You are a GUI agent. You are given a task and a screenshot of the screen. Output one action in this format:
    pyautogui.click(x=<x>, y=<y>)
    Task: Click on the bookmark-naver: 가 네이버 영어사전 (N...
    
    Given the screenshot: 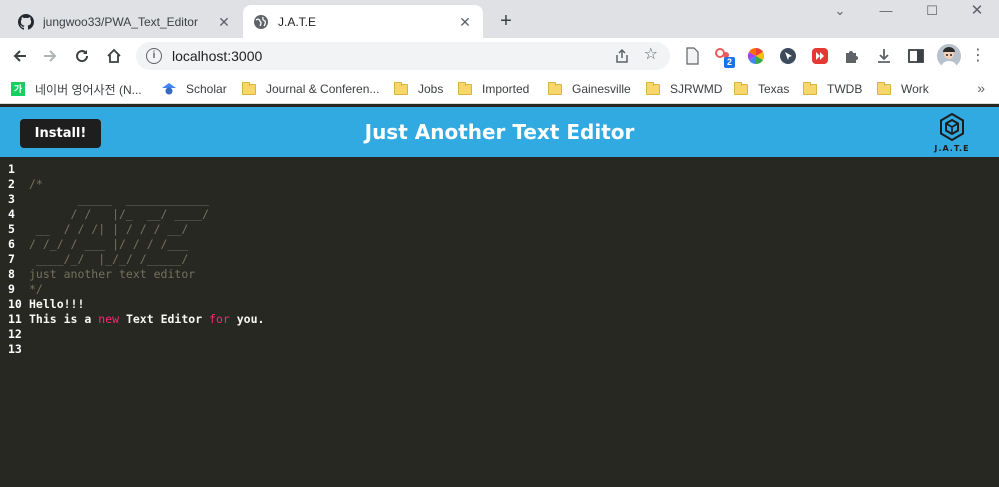 What is the action you would take?
    pyautogui.click(x=76, y=89)
    